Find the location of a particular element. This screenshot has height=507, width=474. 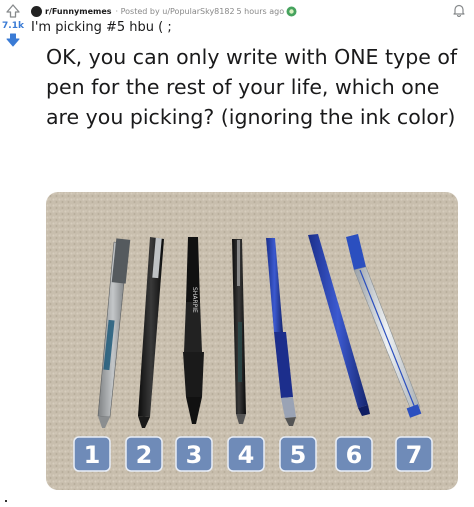

pen-number-label: 5 is located at coordinates (298, 455).